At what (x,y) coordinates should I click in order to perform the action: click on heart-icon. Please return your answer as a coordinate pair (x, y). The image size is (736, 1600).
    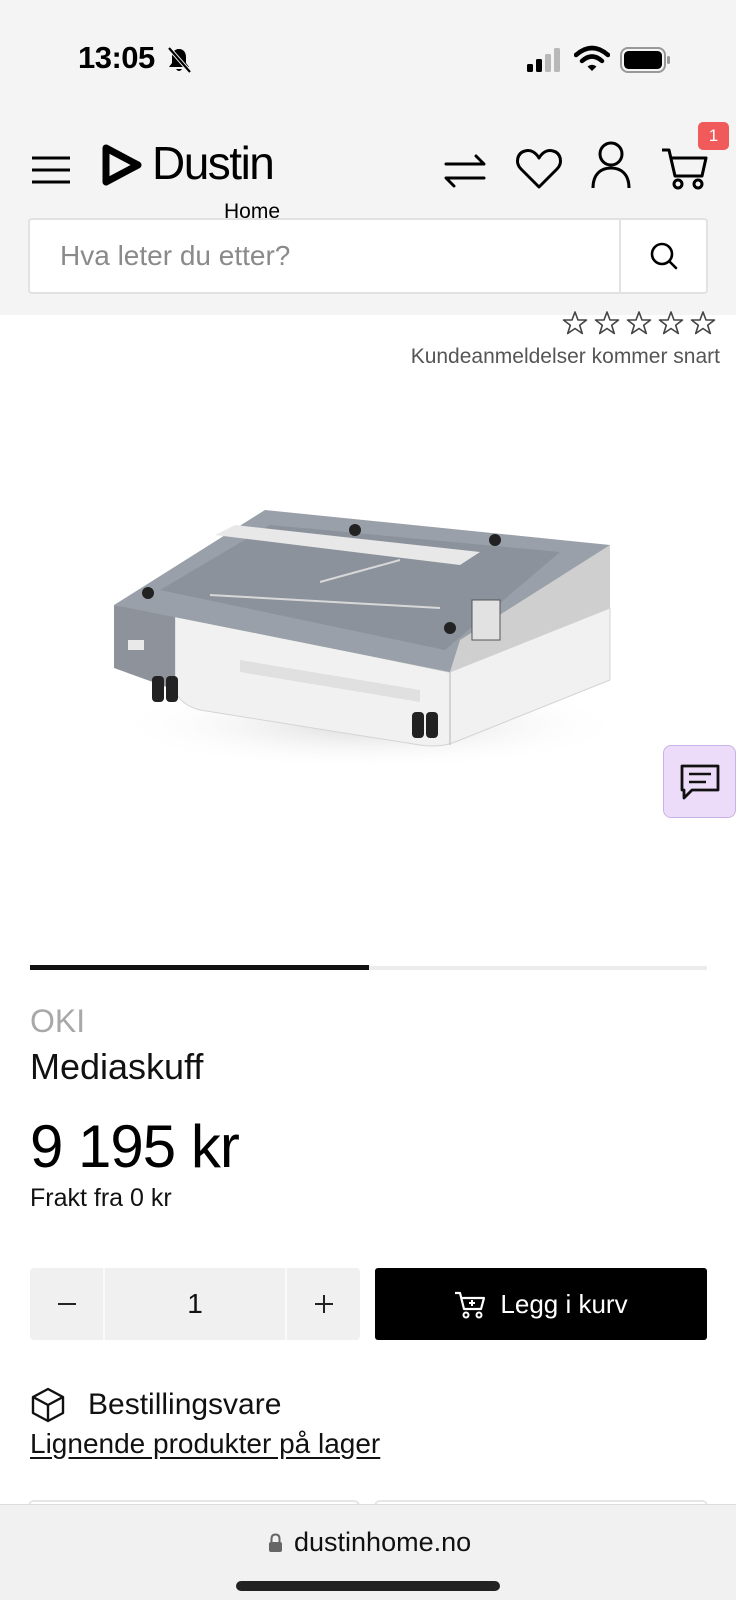
    Looking at the image, I should click on (539, 169).